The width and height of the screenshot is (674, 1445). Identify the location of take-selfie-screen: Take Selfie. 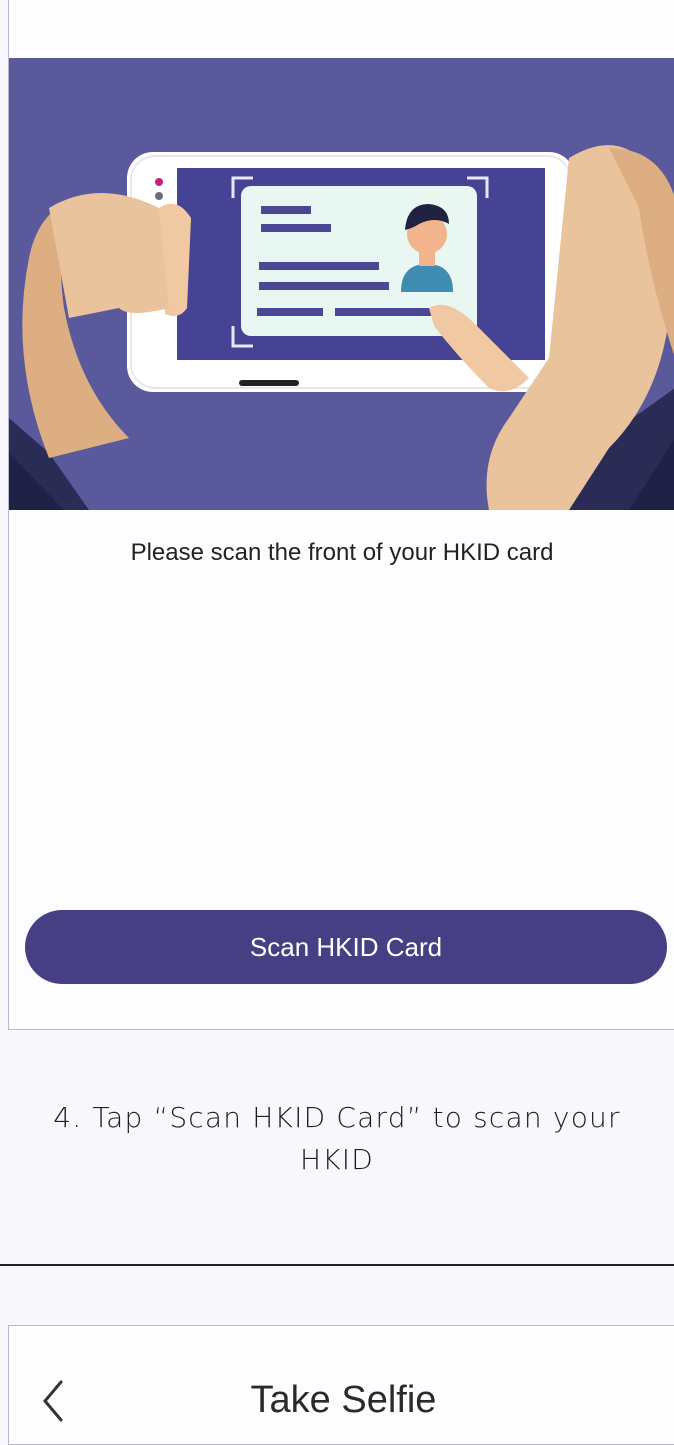
(341, 1385).